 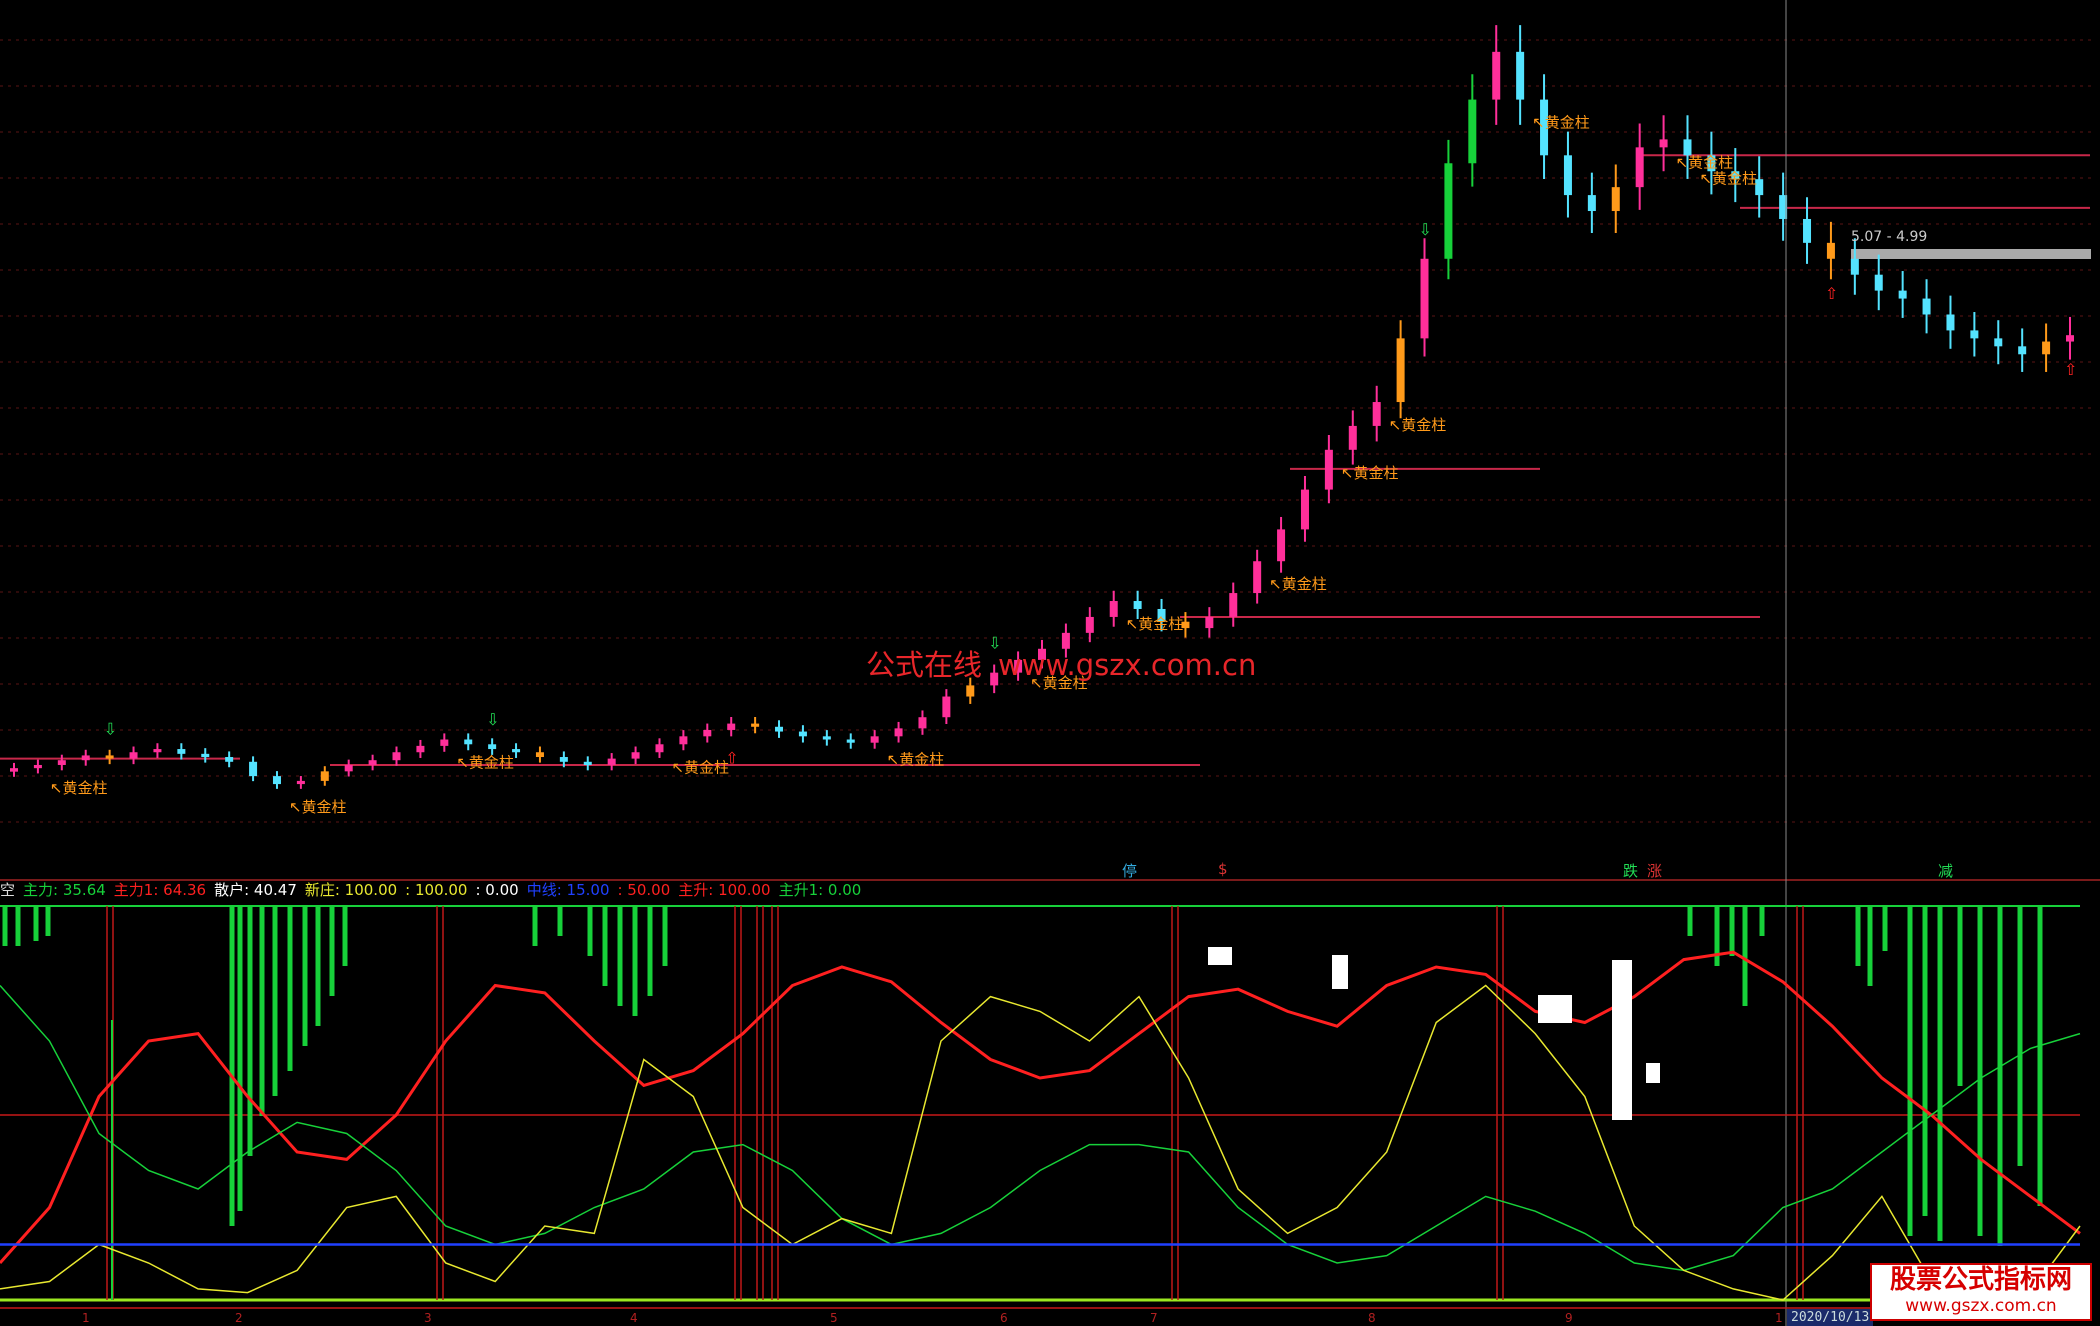 I want to click on watermark-cn: 公式在线, so click(x=924, y=665).